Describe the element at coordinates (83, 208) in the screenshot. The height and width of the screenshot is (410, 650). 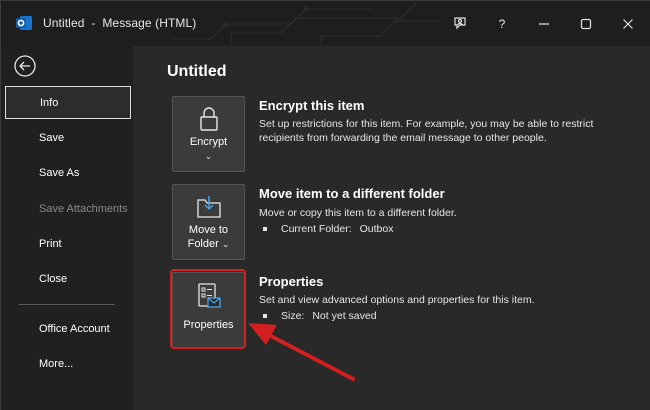
I see `sidebar-item-label: Save Attachments` at that location.